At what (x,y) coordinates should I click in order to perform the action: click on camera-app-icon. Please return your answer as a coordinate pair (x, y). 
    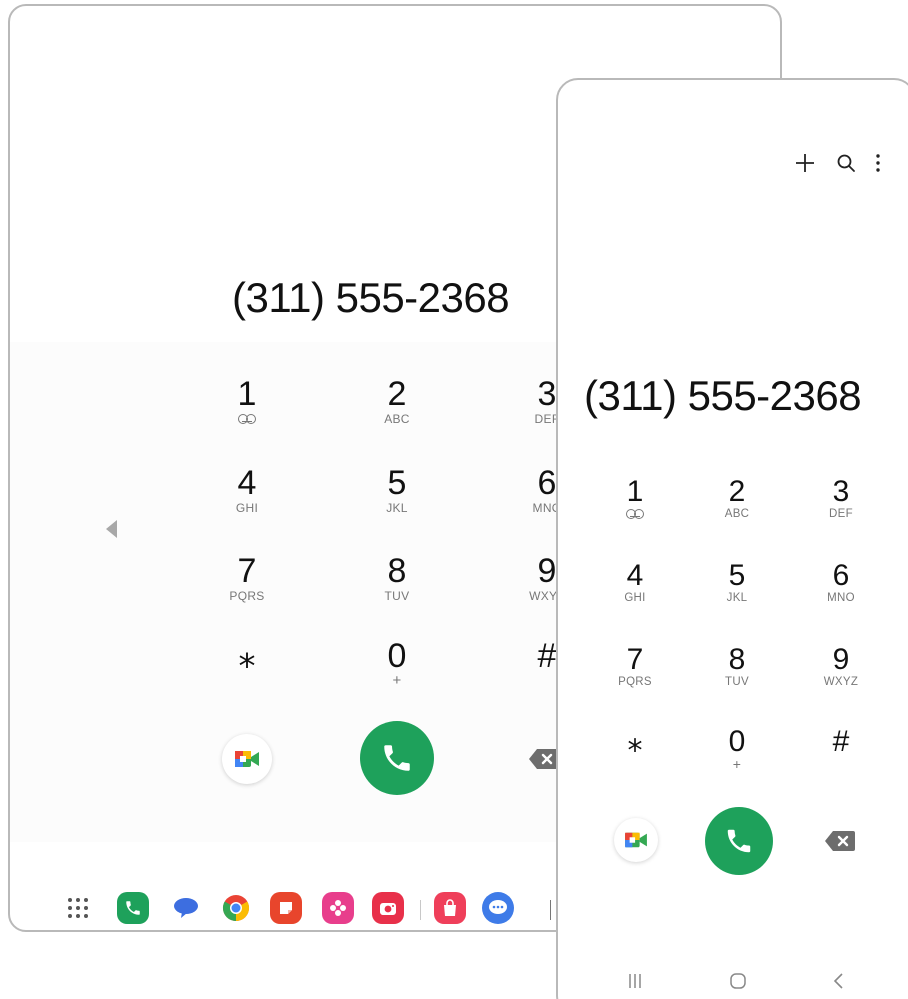
    Looking at the image, I should click on (388, 908).